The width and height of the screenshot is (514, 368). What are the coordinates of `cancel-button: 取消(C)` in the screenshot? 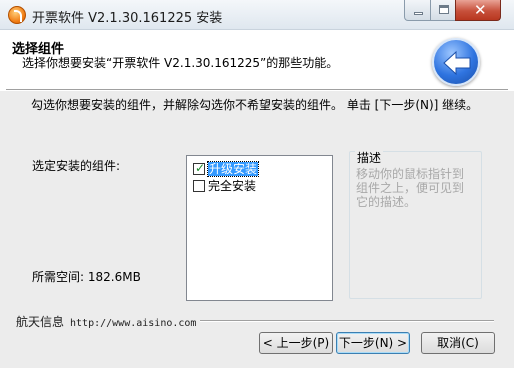 It's located at (458, 343).